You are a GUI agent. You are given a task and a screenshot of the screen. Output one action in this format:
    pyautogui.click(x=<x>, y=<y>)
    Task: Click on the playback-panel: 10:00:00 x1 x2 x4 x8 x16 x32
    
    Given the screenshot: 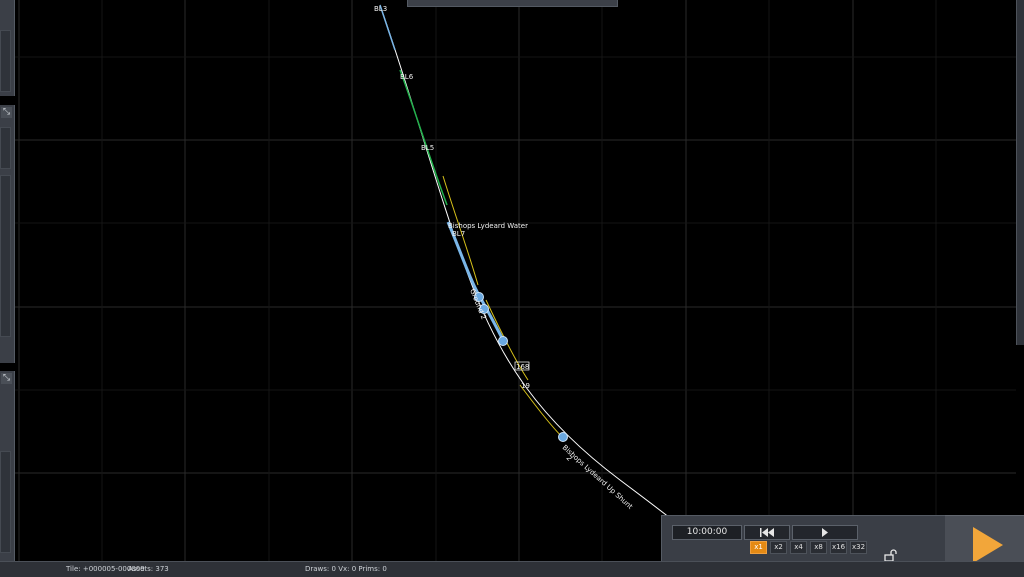 What is the action you would take?
    pyautogui.click(x=765, y=538)
    